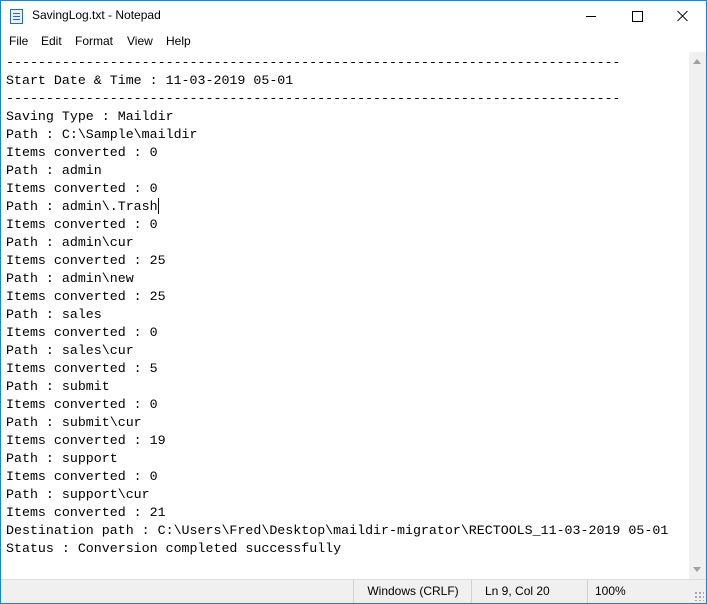 The width and height of the screenshot is (707, 604). I want to click on scroll-down-arrow-icon, so click(697, 569).